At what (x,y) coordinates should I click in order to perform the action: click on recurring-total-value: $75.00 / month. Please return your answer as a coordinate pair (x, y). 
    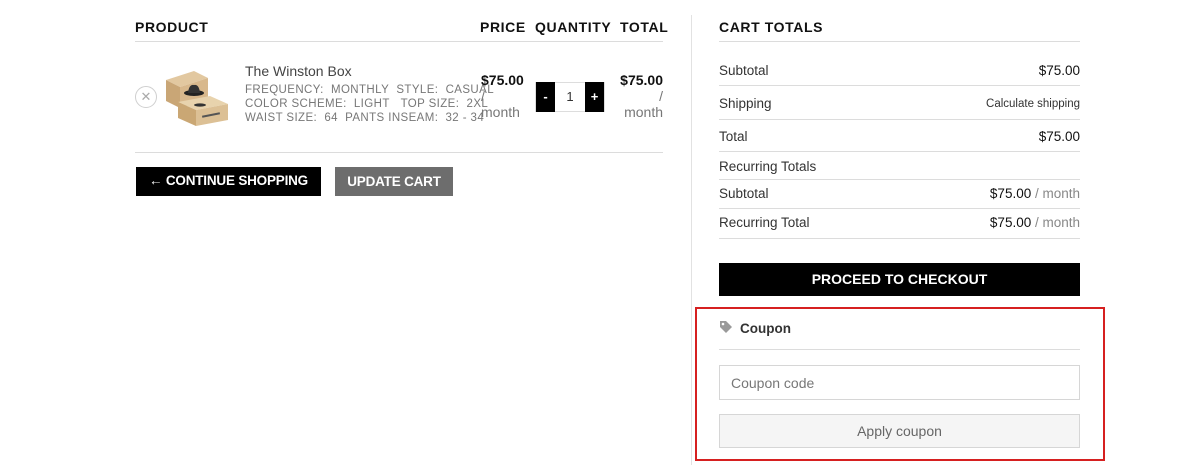
    Looking at the image, I should click on (1035, 222).